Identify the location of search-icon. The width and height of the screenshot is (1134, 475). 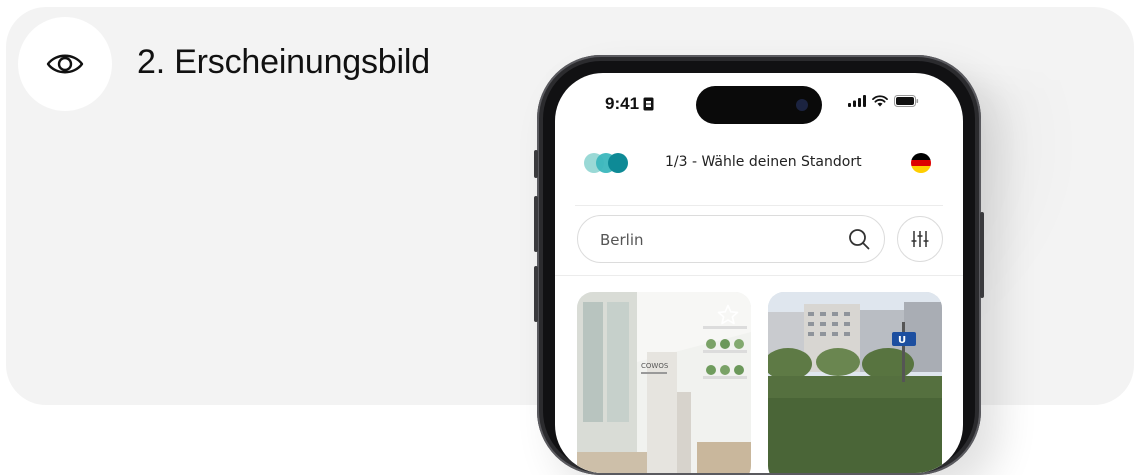
(859, 239).